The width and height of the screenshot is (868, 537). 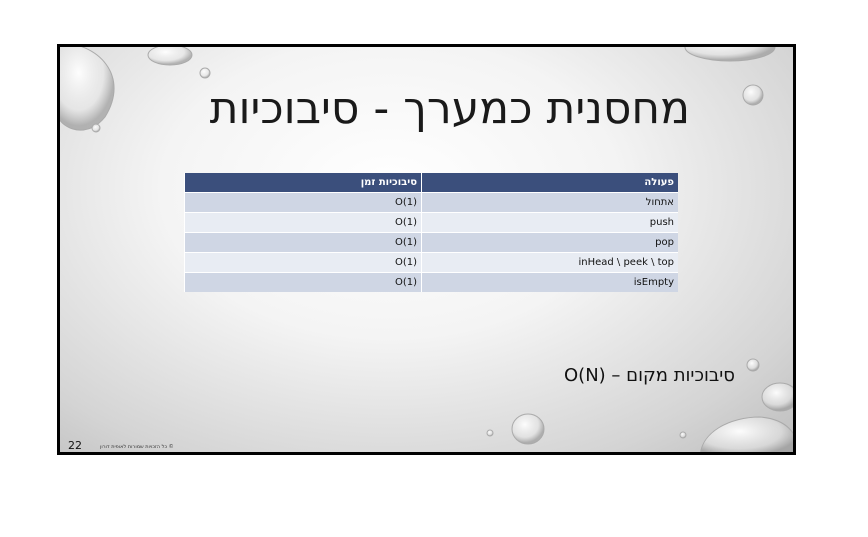 What do you see at coordinates (75, 445) in the screenshot?
I see `page-number: 22` at bounding box center [75, 445].